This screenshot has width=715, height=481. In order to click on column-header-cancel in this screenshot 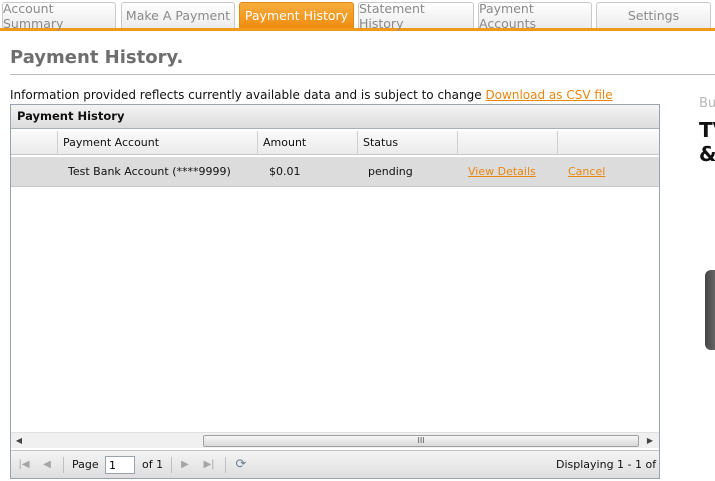, I will do `click(608, 143)`.